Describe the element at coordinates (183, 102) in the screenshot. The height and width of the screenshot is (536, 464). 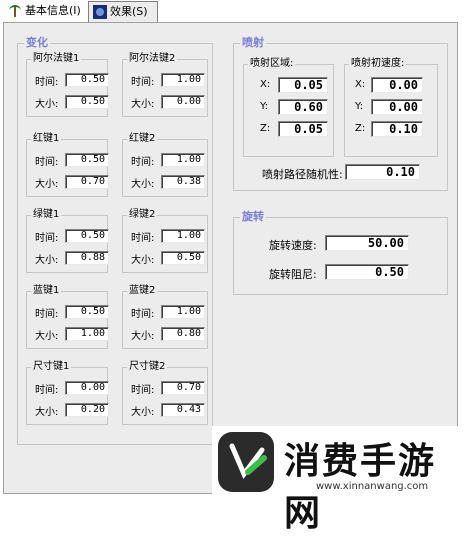
I see `key-size-input: 0.00` at that location.